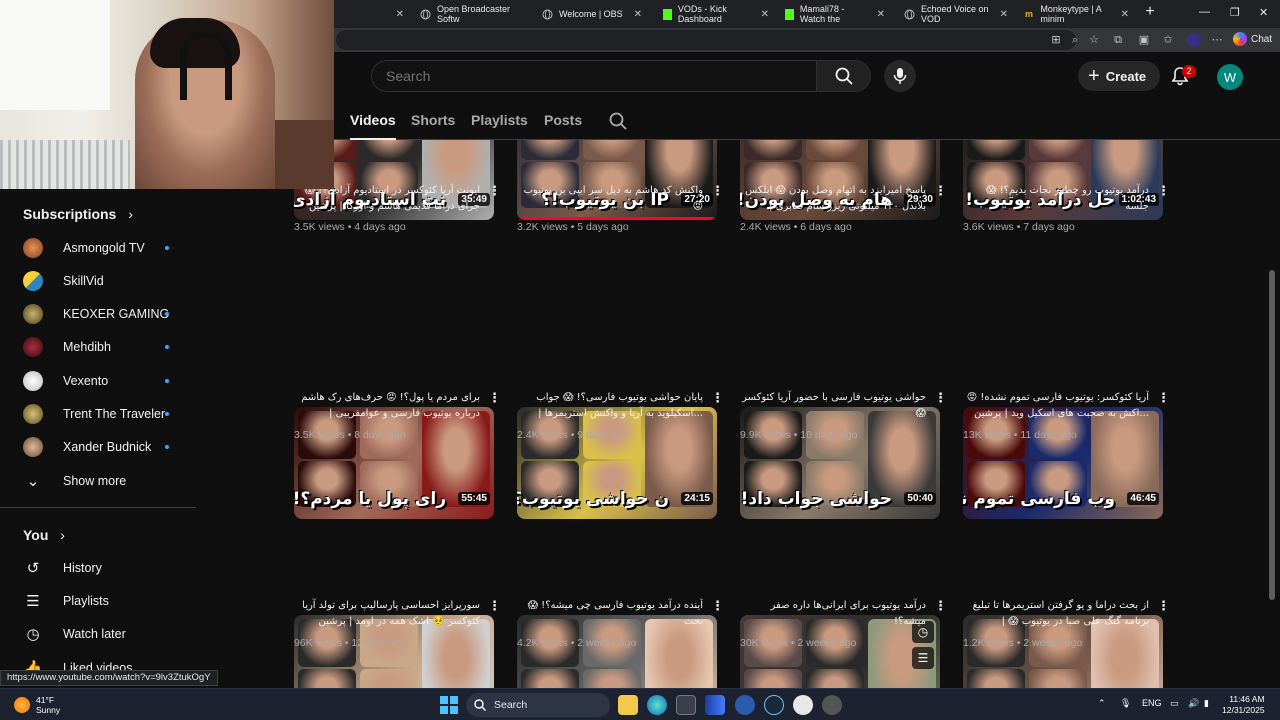  What do you see at coordinates (657, 705) in the screenshot?
I see `edge-browser-icon` at bounding box center [657, 705].